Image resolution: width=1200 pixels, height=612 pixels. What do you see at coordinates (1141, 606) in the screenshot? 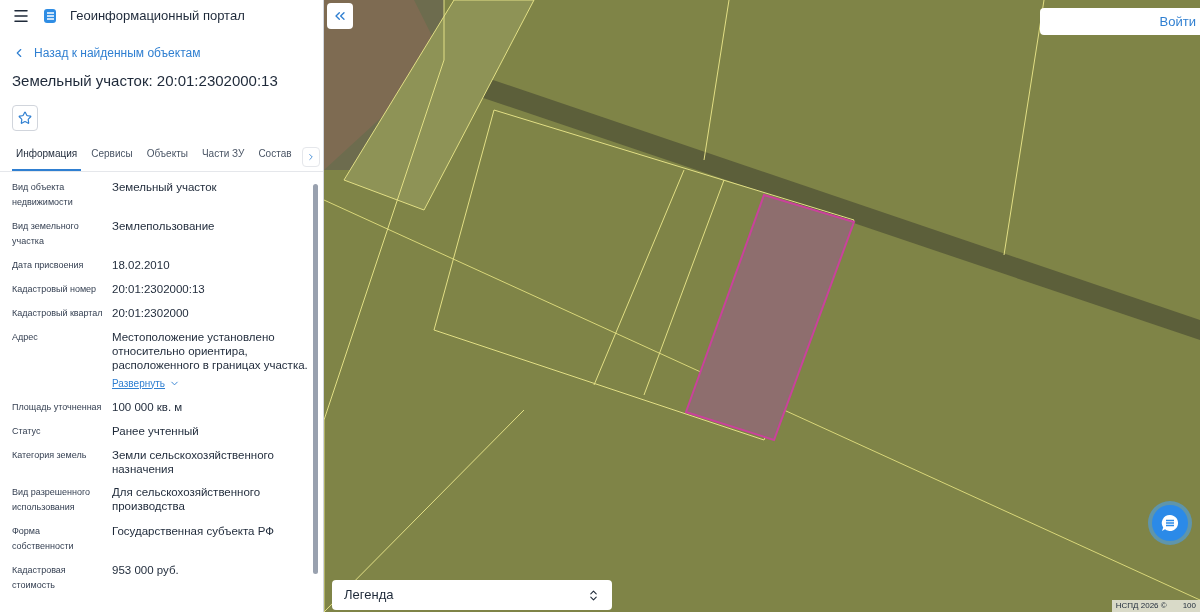
I see `map-attribution: НСПД 2026 ©` at bounding box center [1141, 606].